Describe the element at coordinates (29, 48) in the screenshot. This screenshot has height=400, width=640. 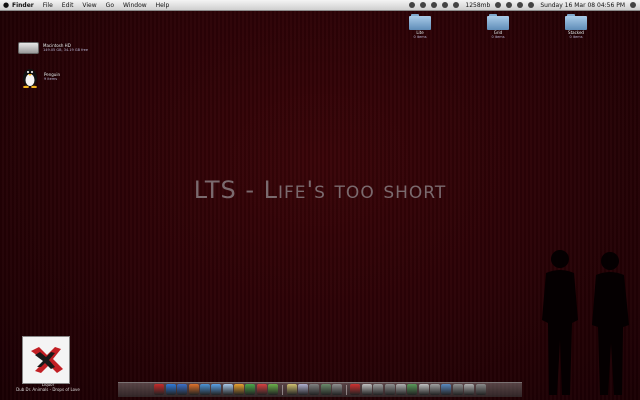
I see `hard-drive-icon` at that location.